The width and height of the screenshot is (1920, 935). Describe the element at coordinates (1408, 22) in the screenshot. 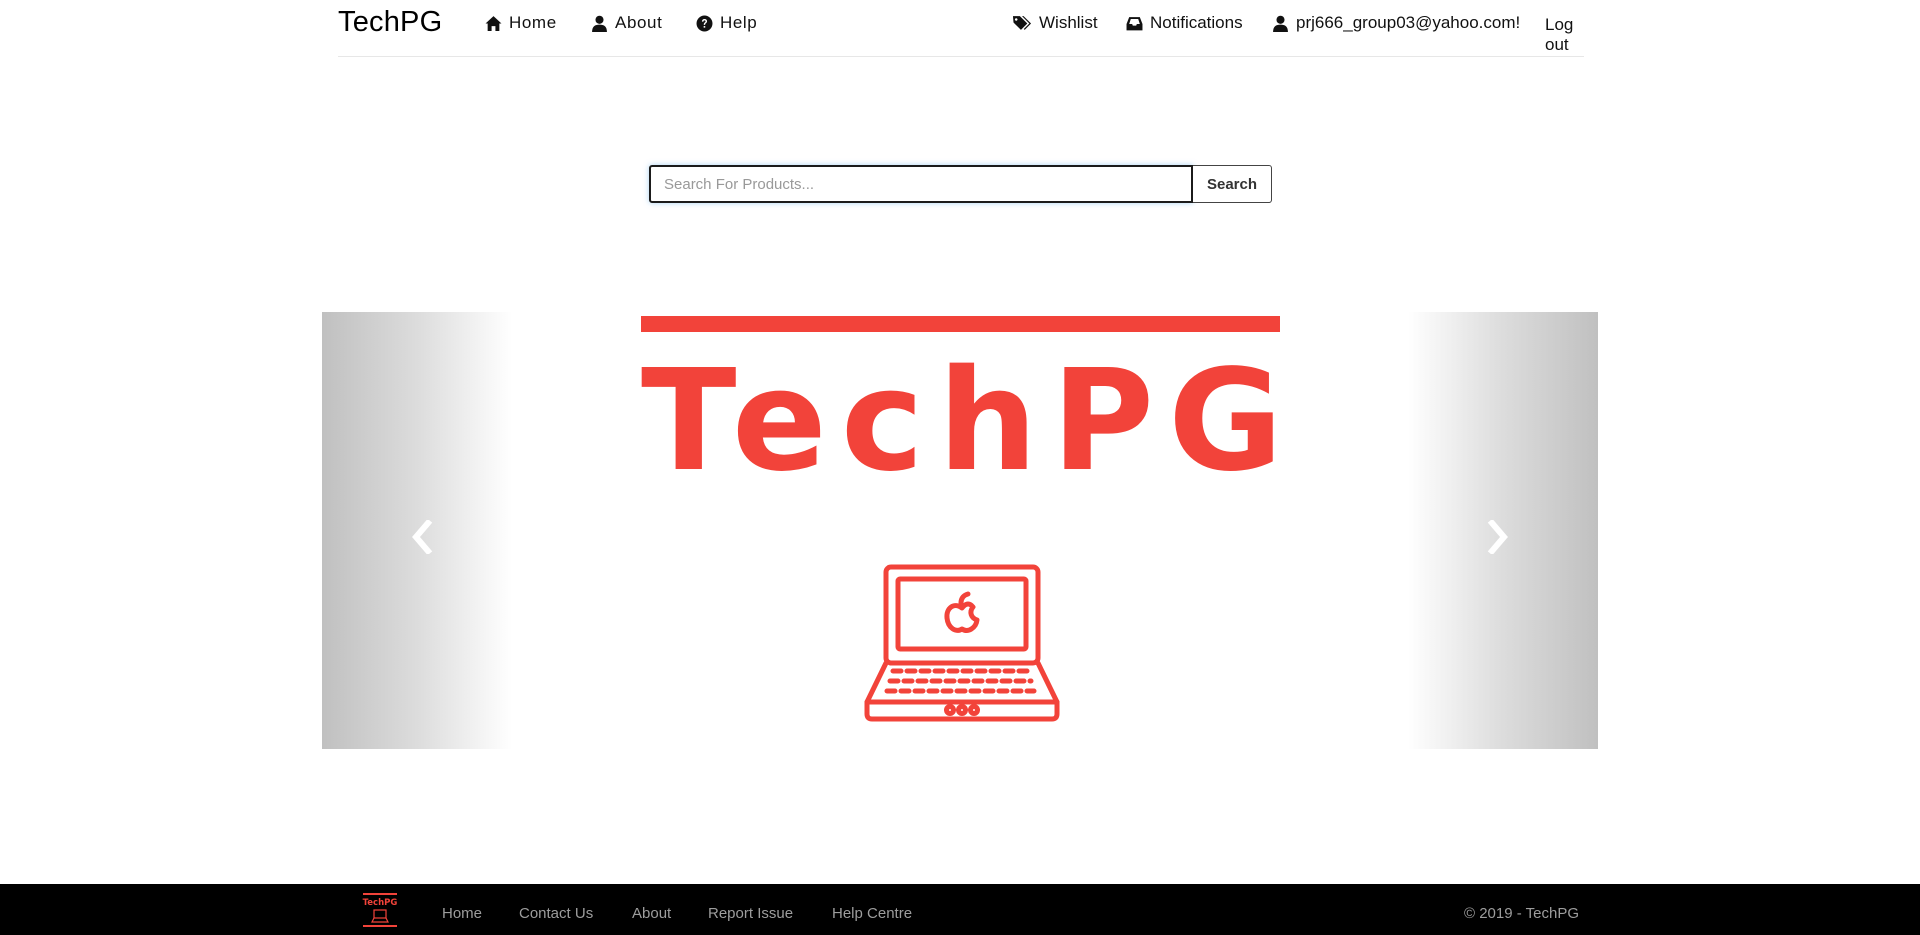

I see `user-email-label: prj666_group03@yahoo.com!` at that location.